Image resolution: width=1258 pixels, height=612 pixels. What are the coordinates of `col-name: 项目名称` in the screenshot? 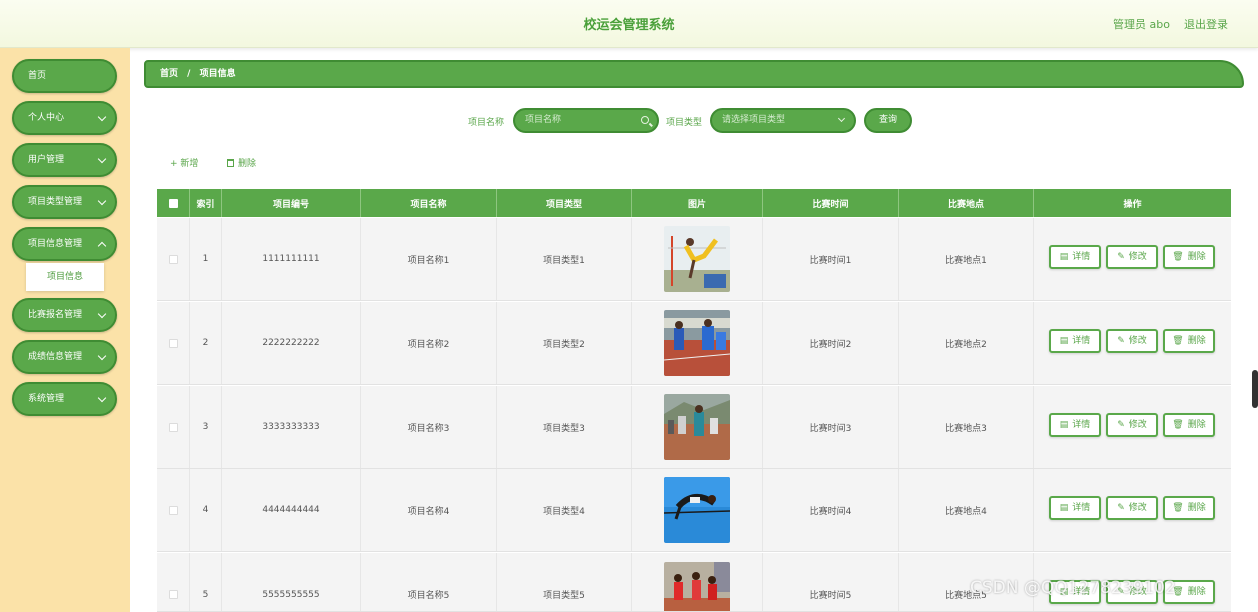 It's located at (429, 203).